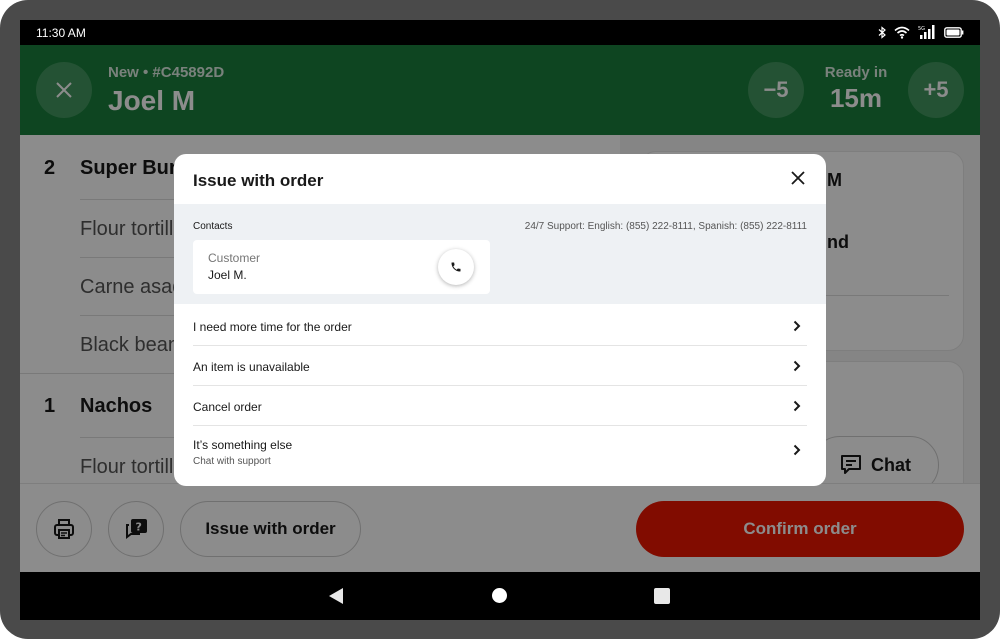 The width and height of the screenshot is (1000, 639). Describe the element at coordinates (227, 407) in the screenshot. I see `option-label: Cancel order` at that location.